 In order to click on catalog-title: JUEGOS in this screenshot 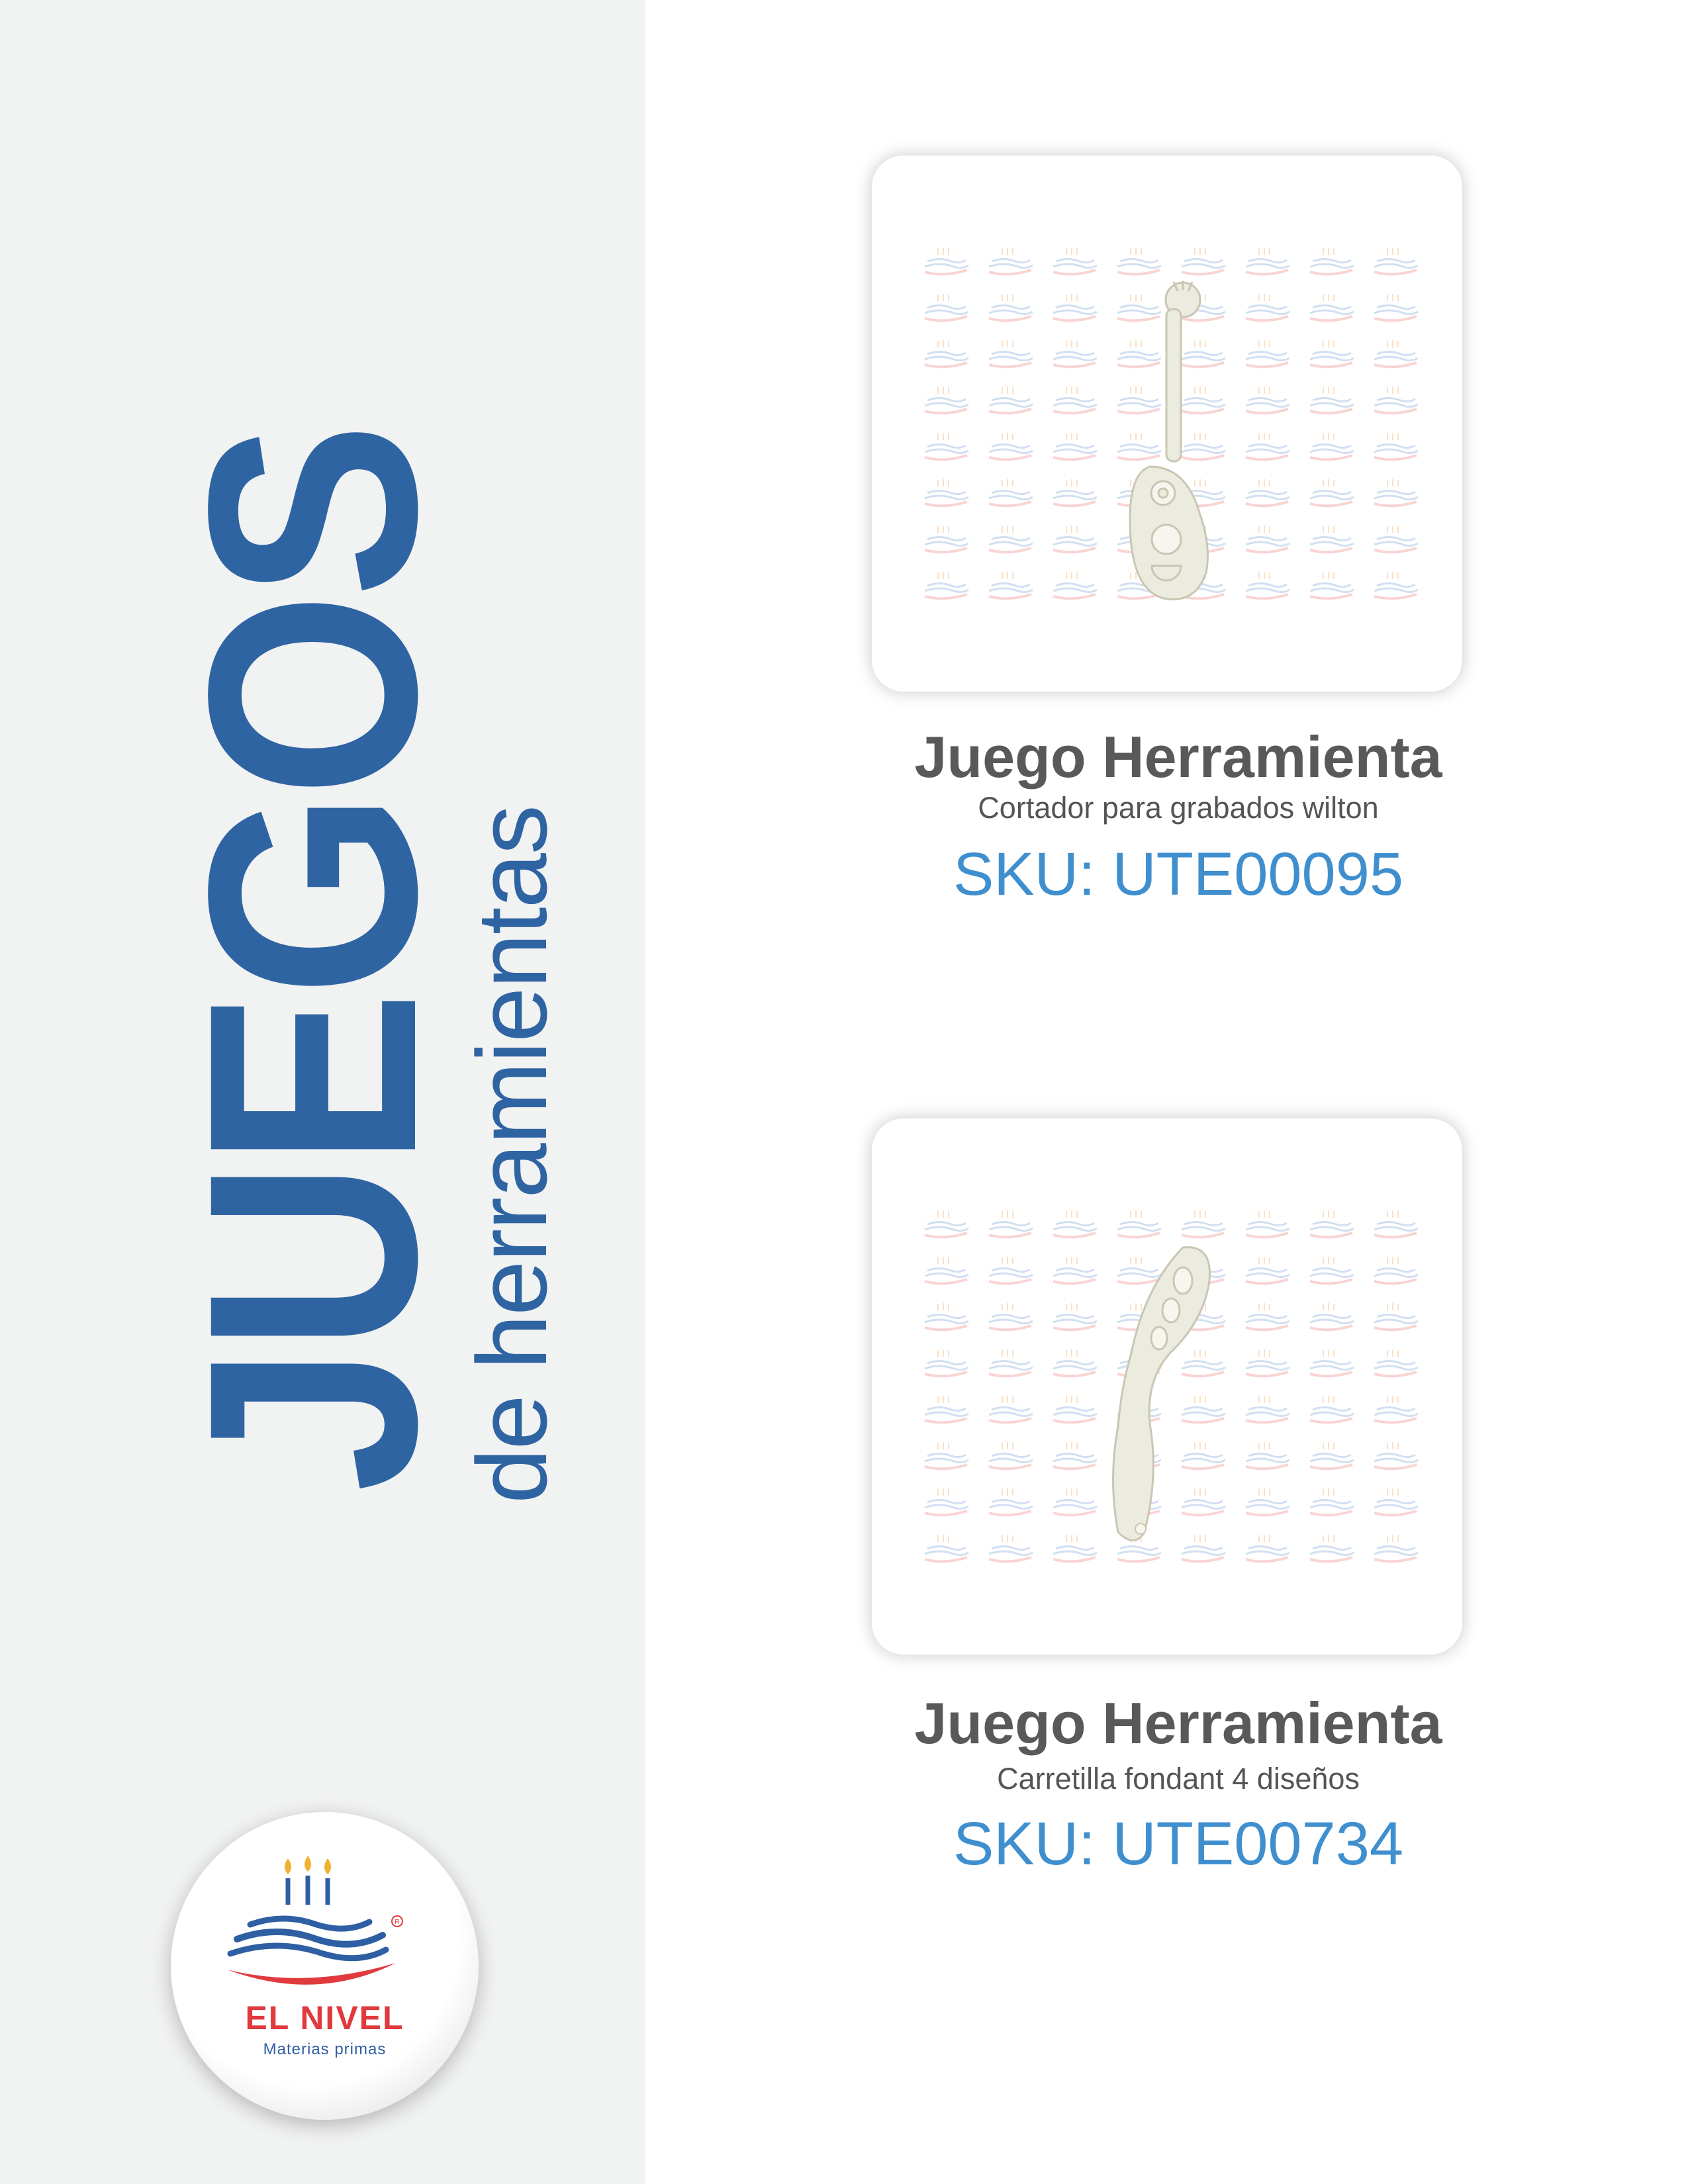, I will do `click(312, 960)`.